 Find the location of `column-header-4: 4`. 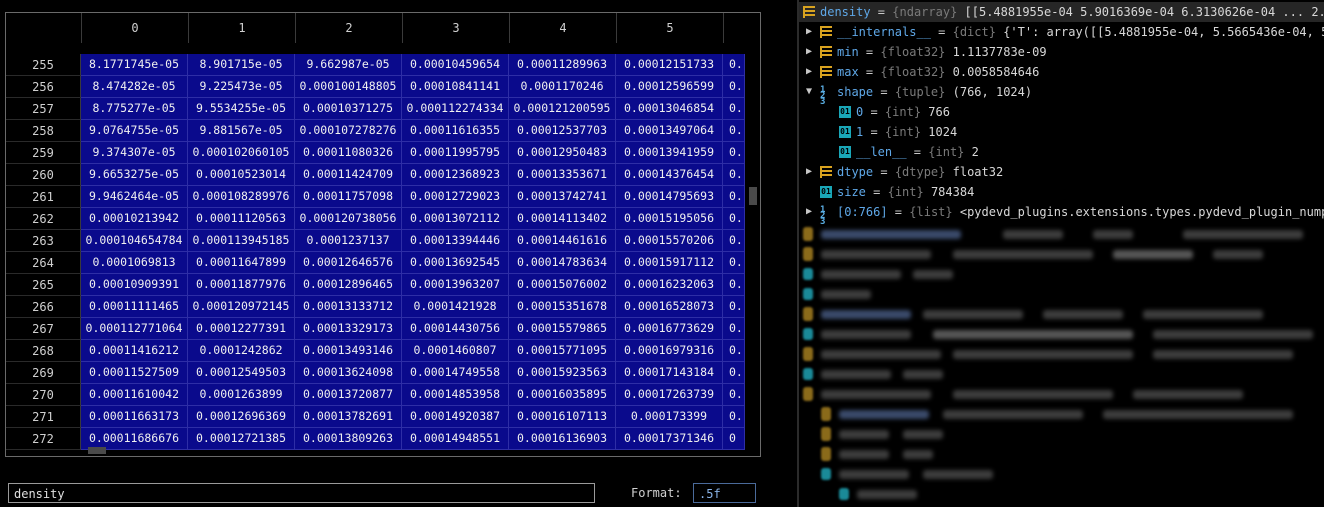

column-header-4: 4 is located at coordinates (563, 28).